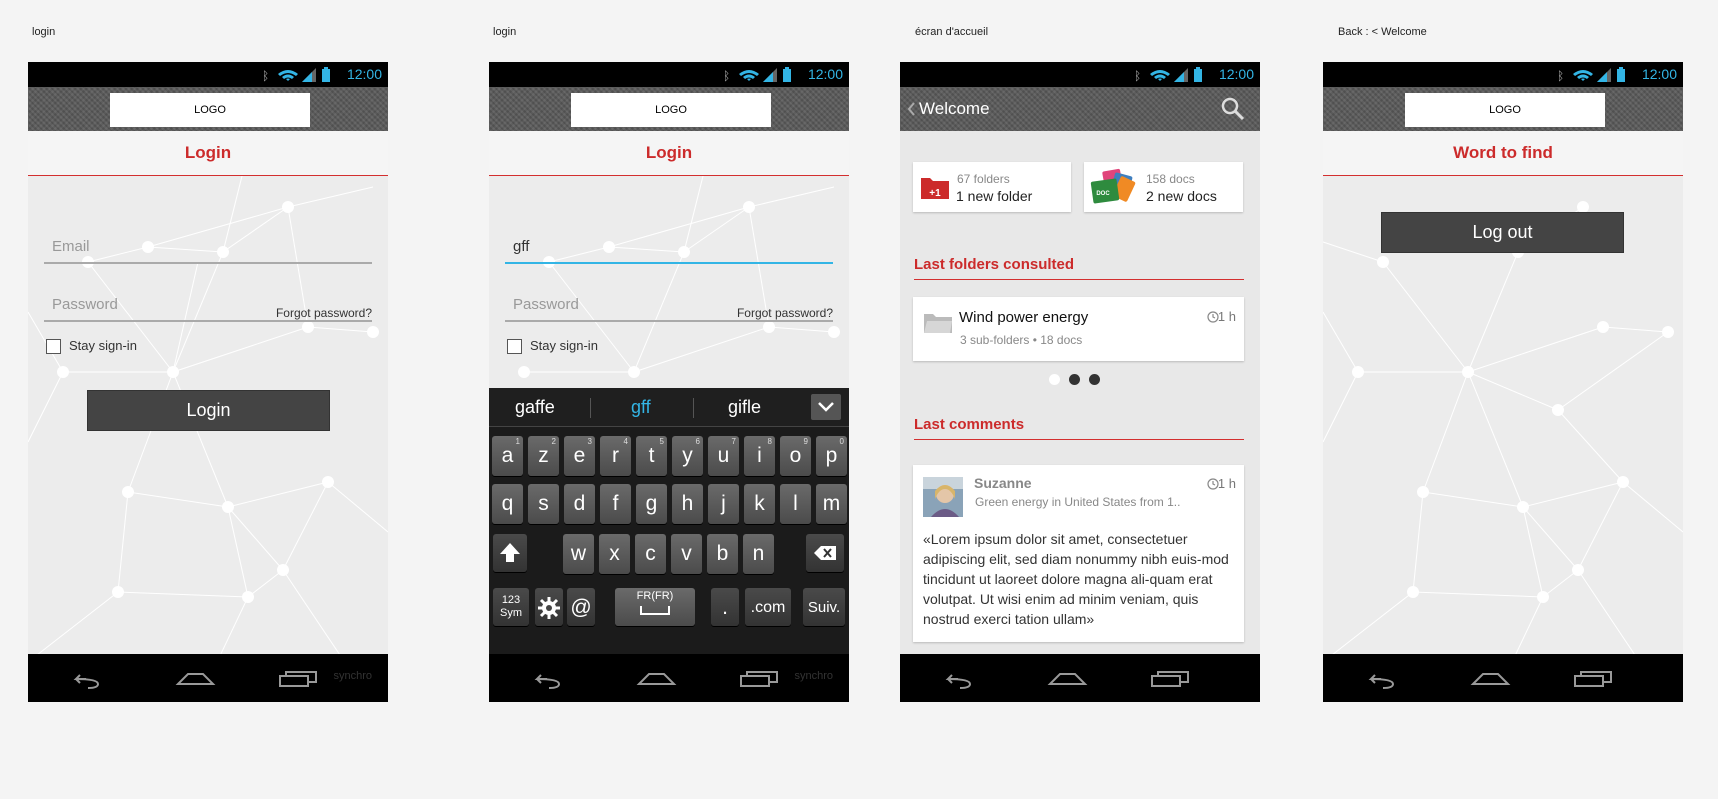 The width and height of the screenshot is (1718, 799). I want to click on svg-text: DOC, so click(1103, 194).